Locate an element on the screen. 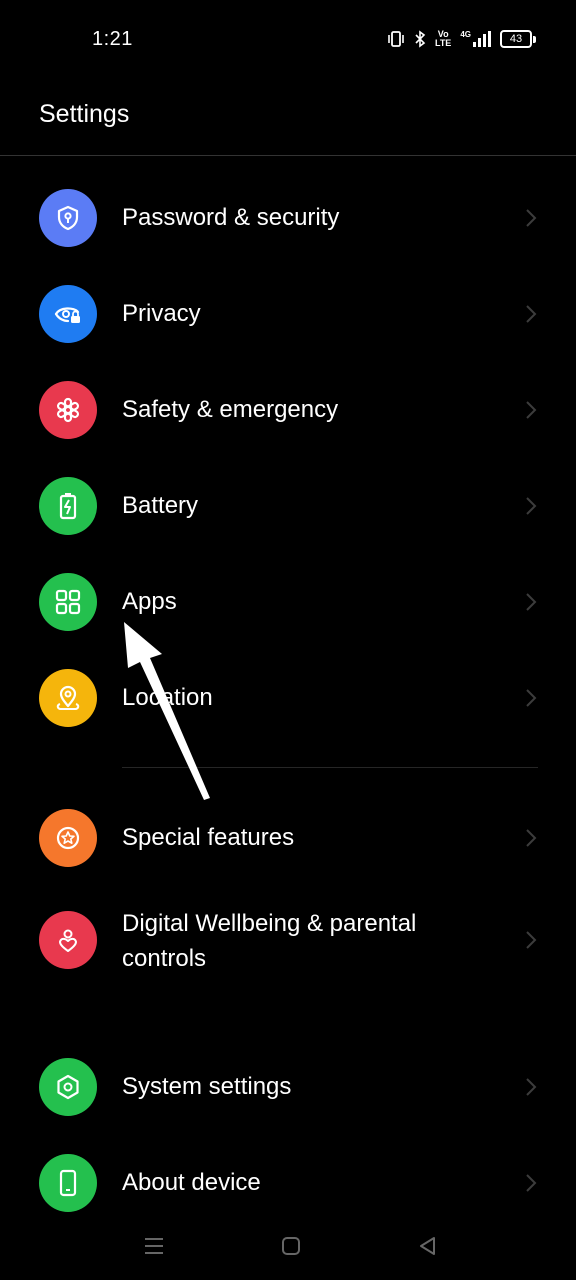 The image size is (576, 1280). item-label-line2: controls is located at coordinates (164, 958).